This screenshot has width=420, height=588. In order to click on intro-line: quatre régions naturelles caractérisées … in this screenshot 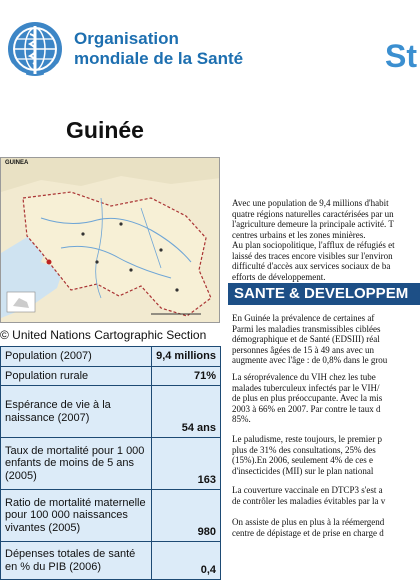, I will do `click(313, 213)`.